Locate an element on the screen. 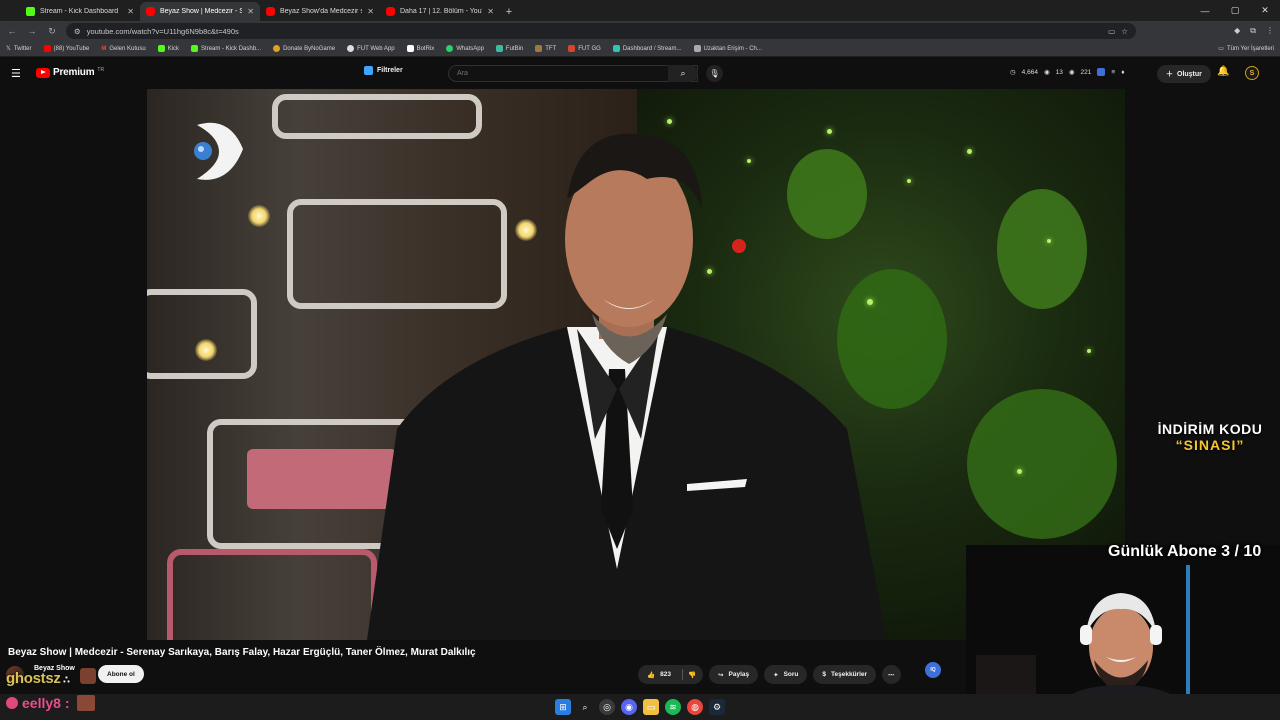 This screenshot has width=1280, height=720. minimize-button: — is located at coordinates (1205, 10).